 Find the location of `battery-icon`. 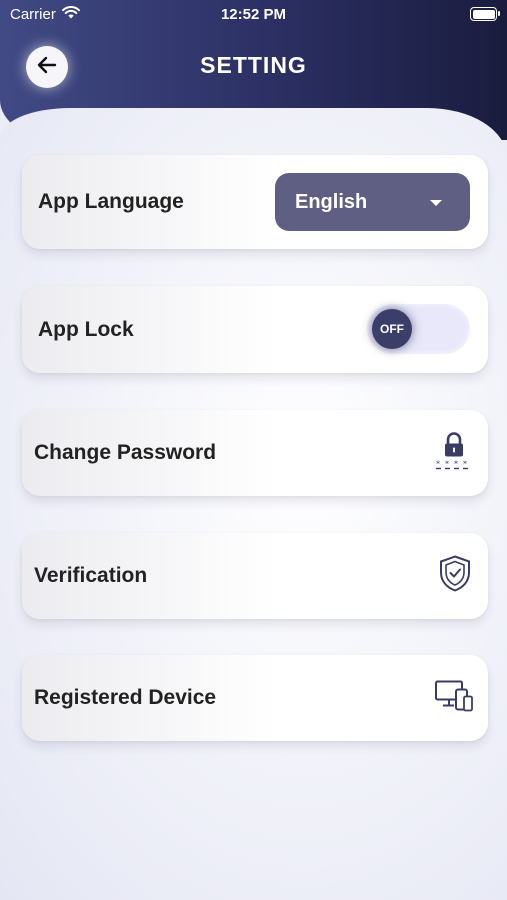

battery-icon is located at coordinates (485, 14).